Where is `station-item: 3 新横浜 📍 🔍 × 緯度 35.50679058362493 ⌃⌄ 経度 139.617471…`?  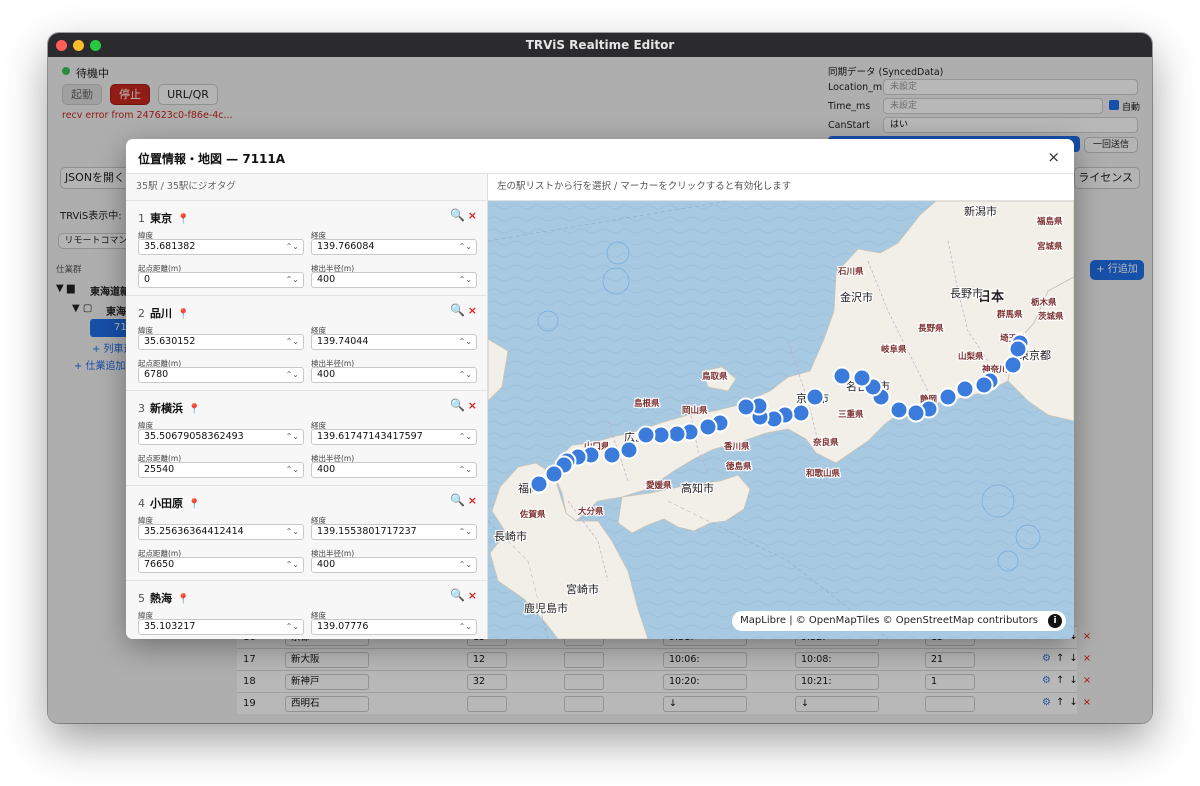 station-item: 3 新横浜 📍 🔍 × 緯度 35.50679058362493 ⌃⌄ 経度 139.617471… is located at coordinates (306, 438).